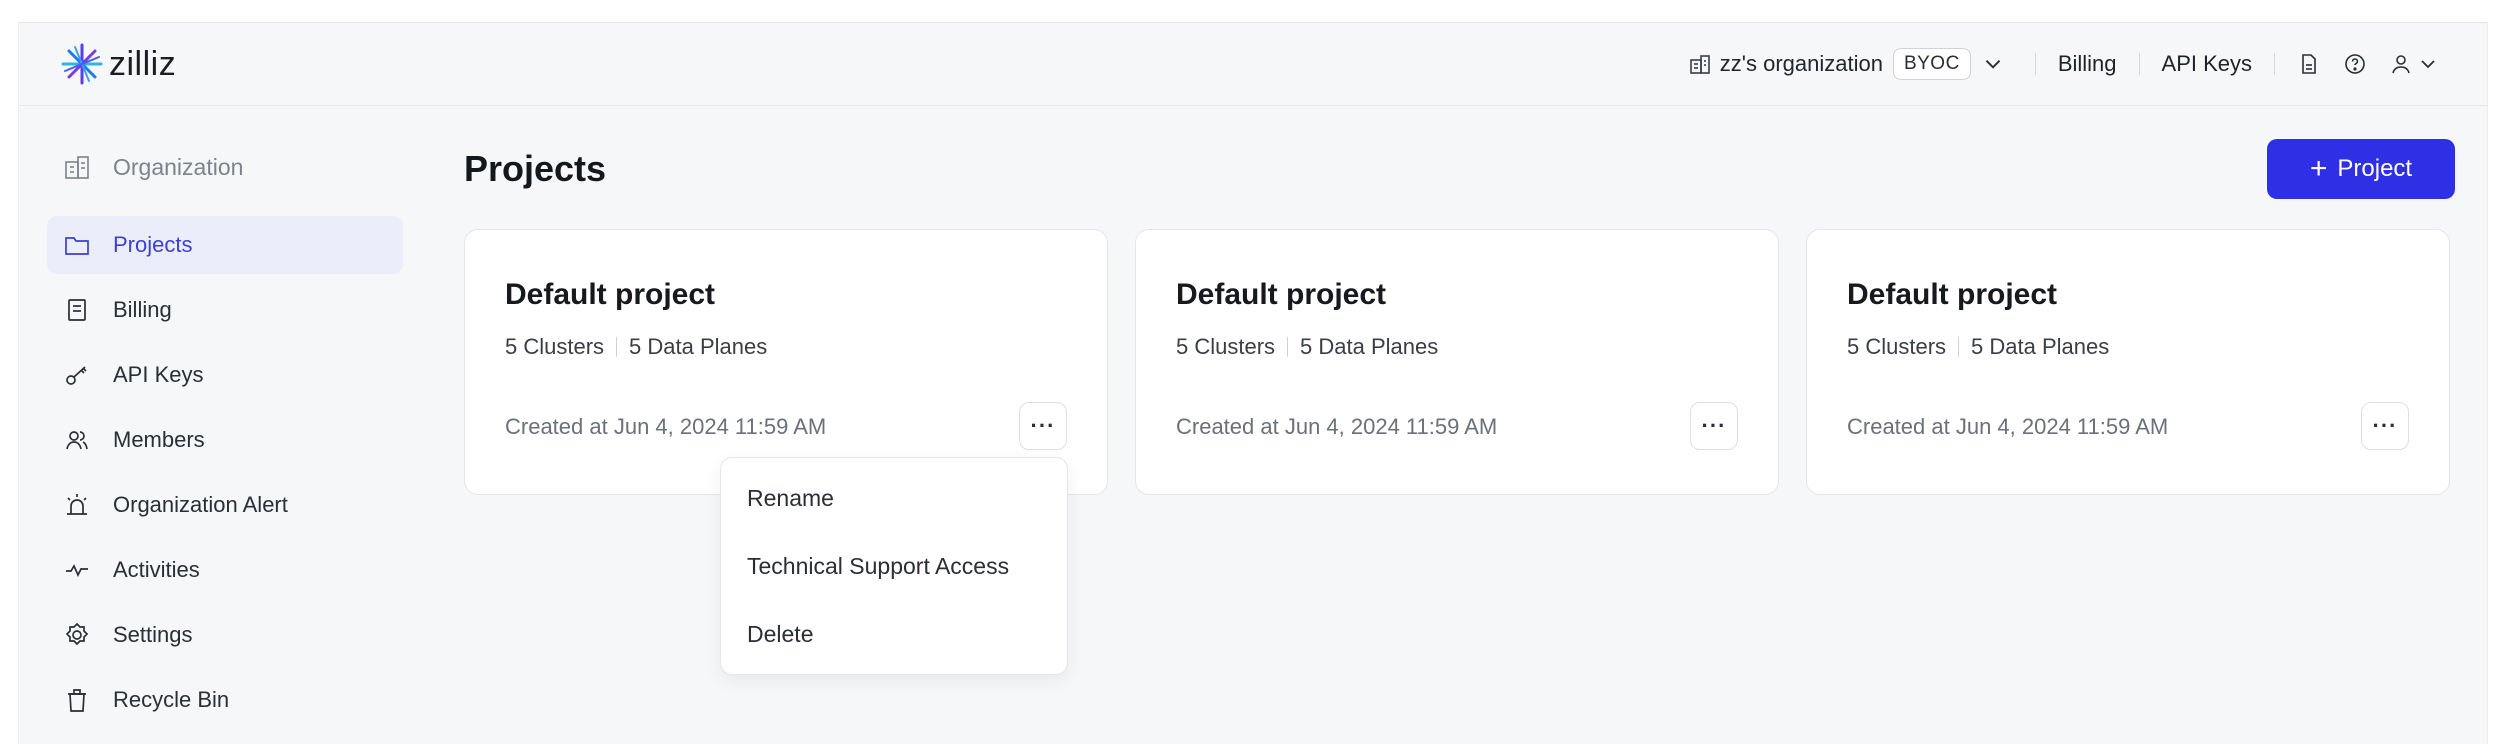  I want to click on sidebar-item-activities: Activities, so click(225, 570).